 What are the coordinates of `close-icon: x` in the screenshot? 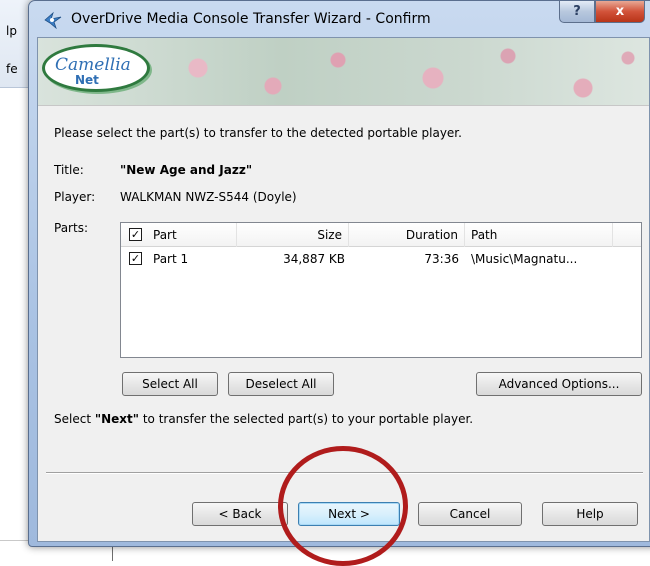 It's located at (620, 11).